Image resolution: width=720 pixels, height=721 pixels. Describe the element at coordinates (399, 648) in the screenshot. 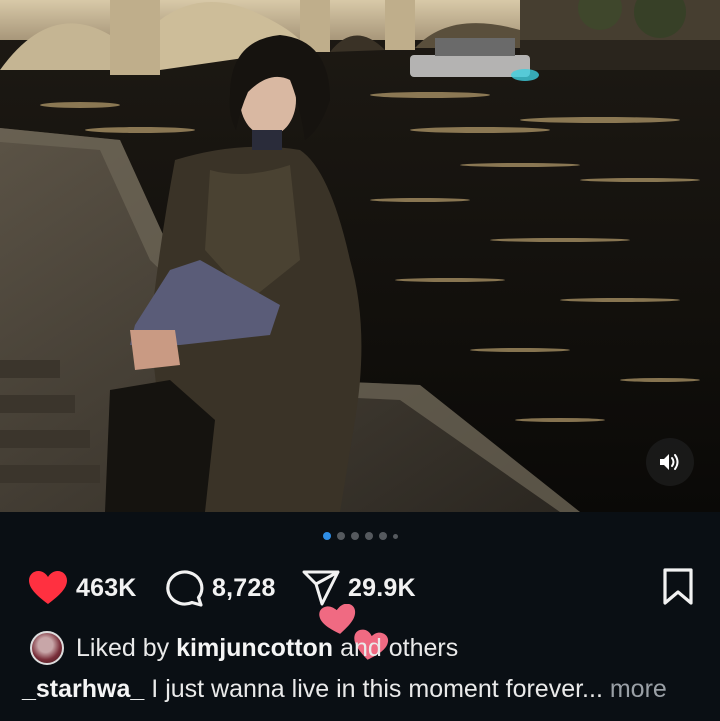

I see `liked-by-others: and others` at that location.